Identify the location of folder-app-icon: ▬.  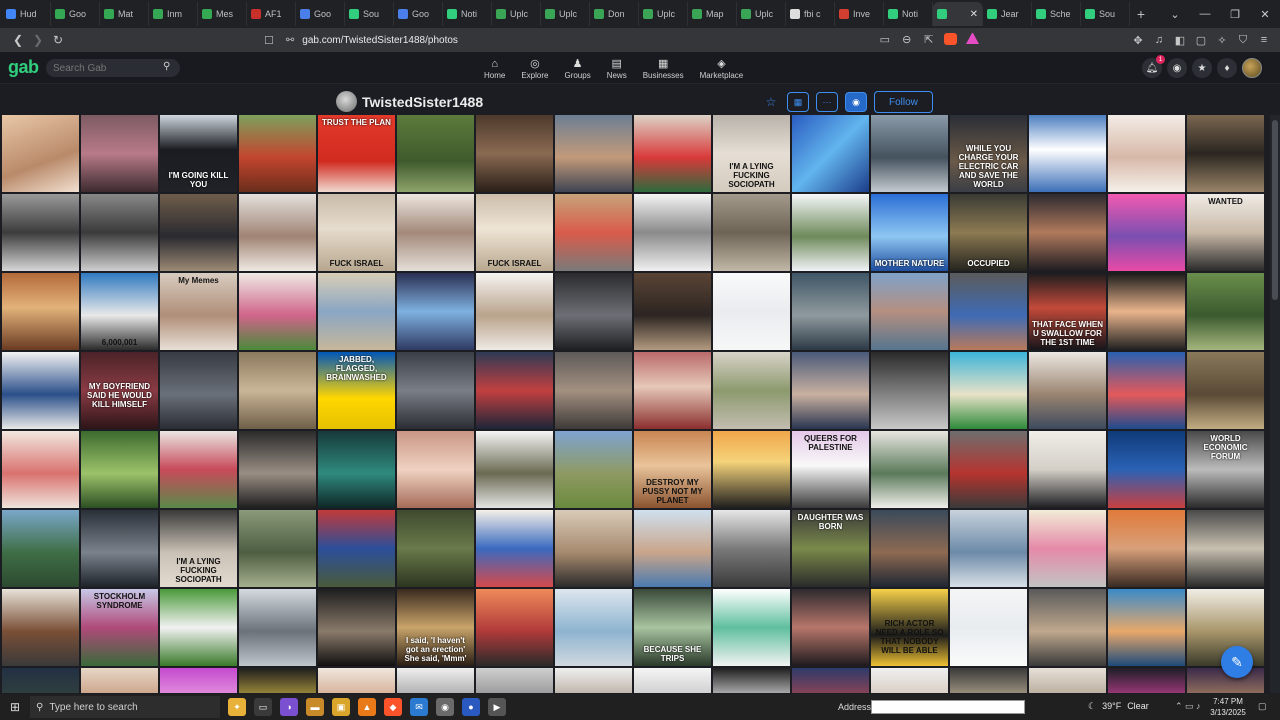
(315, 707).